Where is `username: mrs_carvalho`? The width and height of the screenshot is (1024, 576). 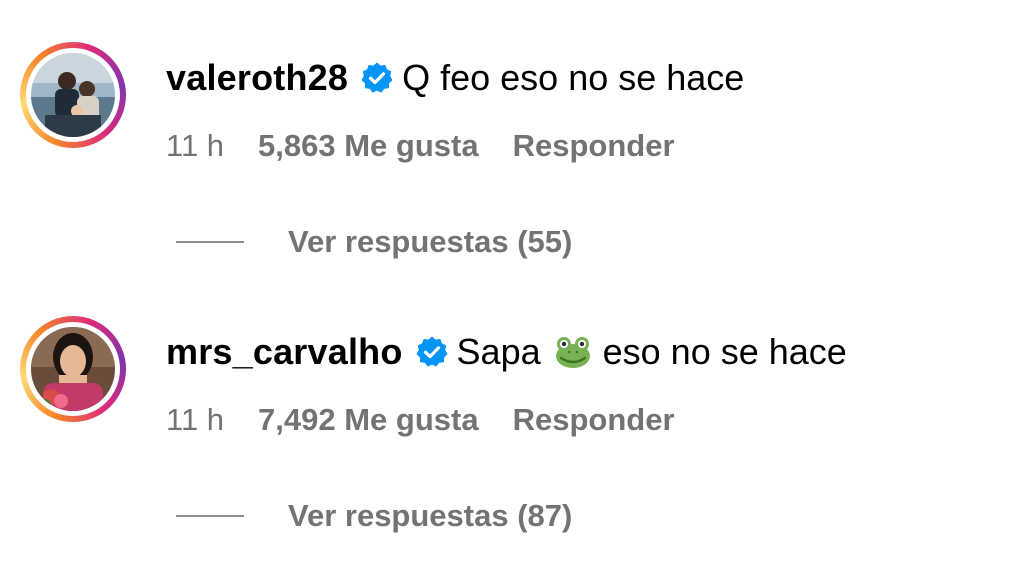
username: mrs_carvalho is located at coordinates (284, 352).